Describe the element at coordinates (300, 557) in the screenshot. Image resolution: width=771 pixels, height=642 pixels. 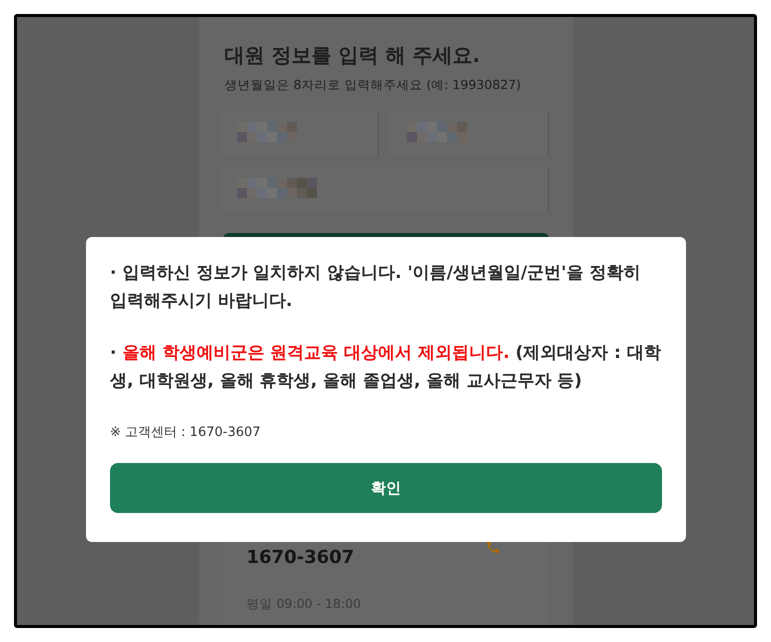
I see `phone-number: 1670-3607` at that location.